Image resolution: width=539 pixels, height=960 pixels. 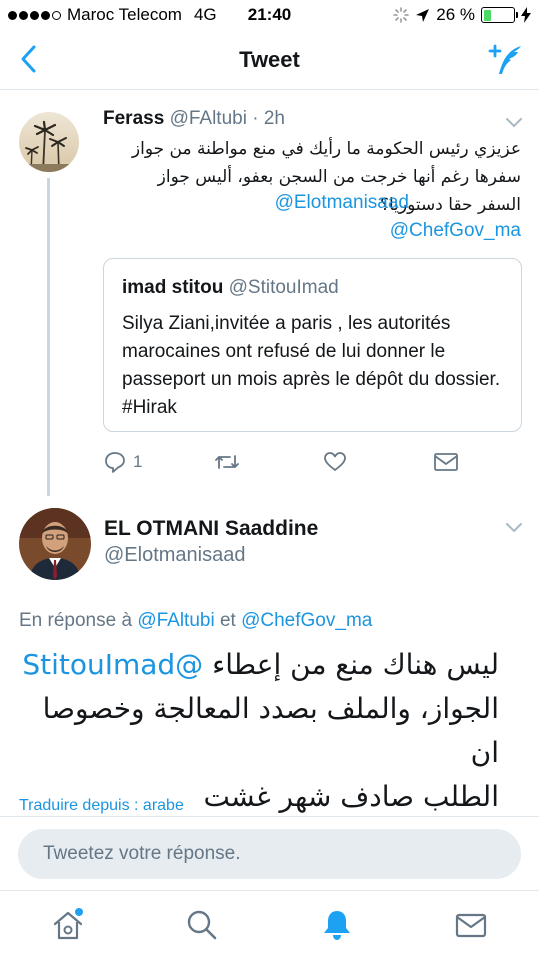 I want to click on quoted-author-name: imad stitou, so click(x=173, y=287).